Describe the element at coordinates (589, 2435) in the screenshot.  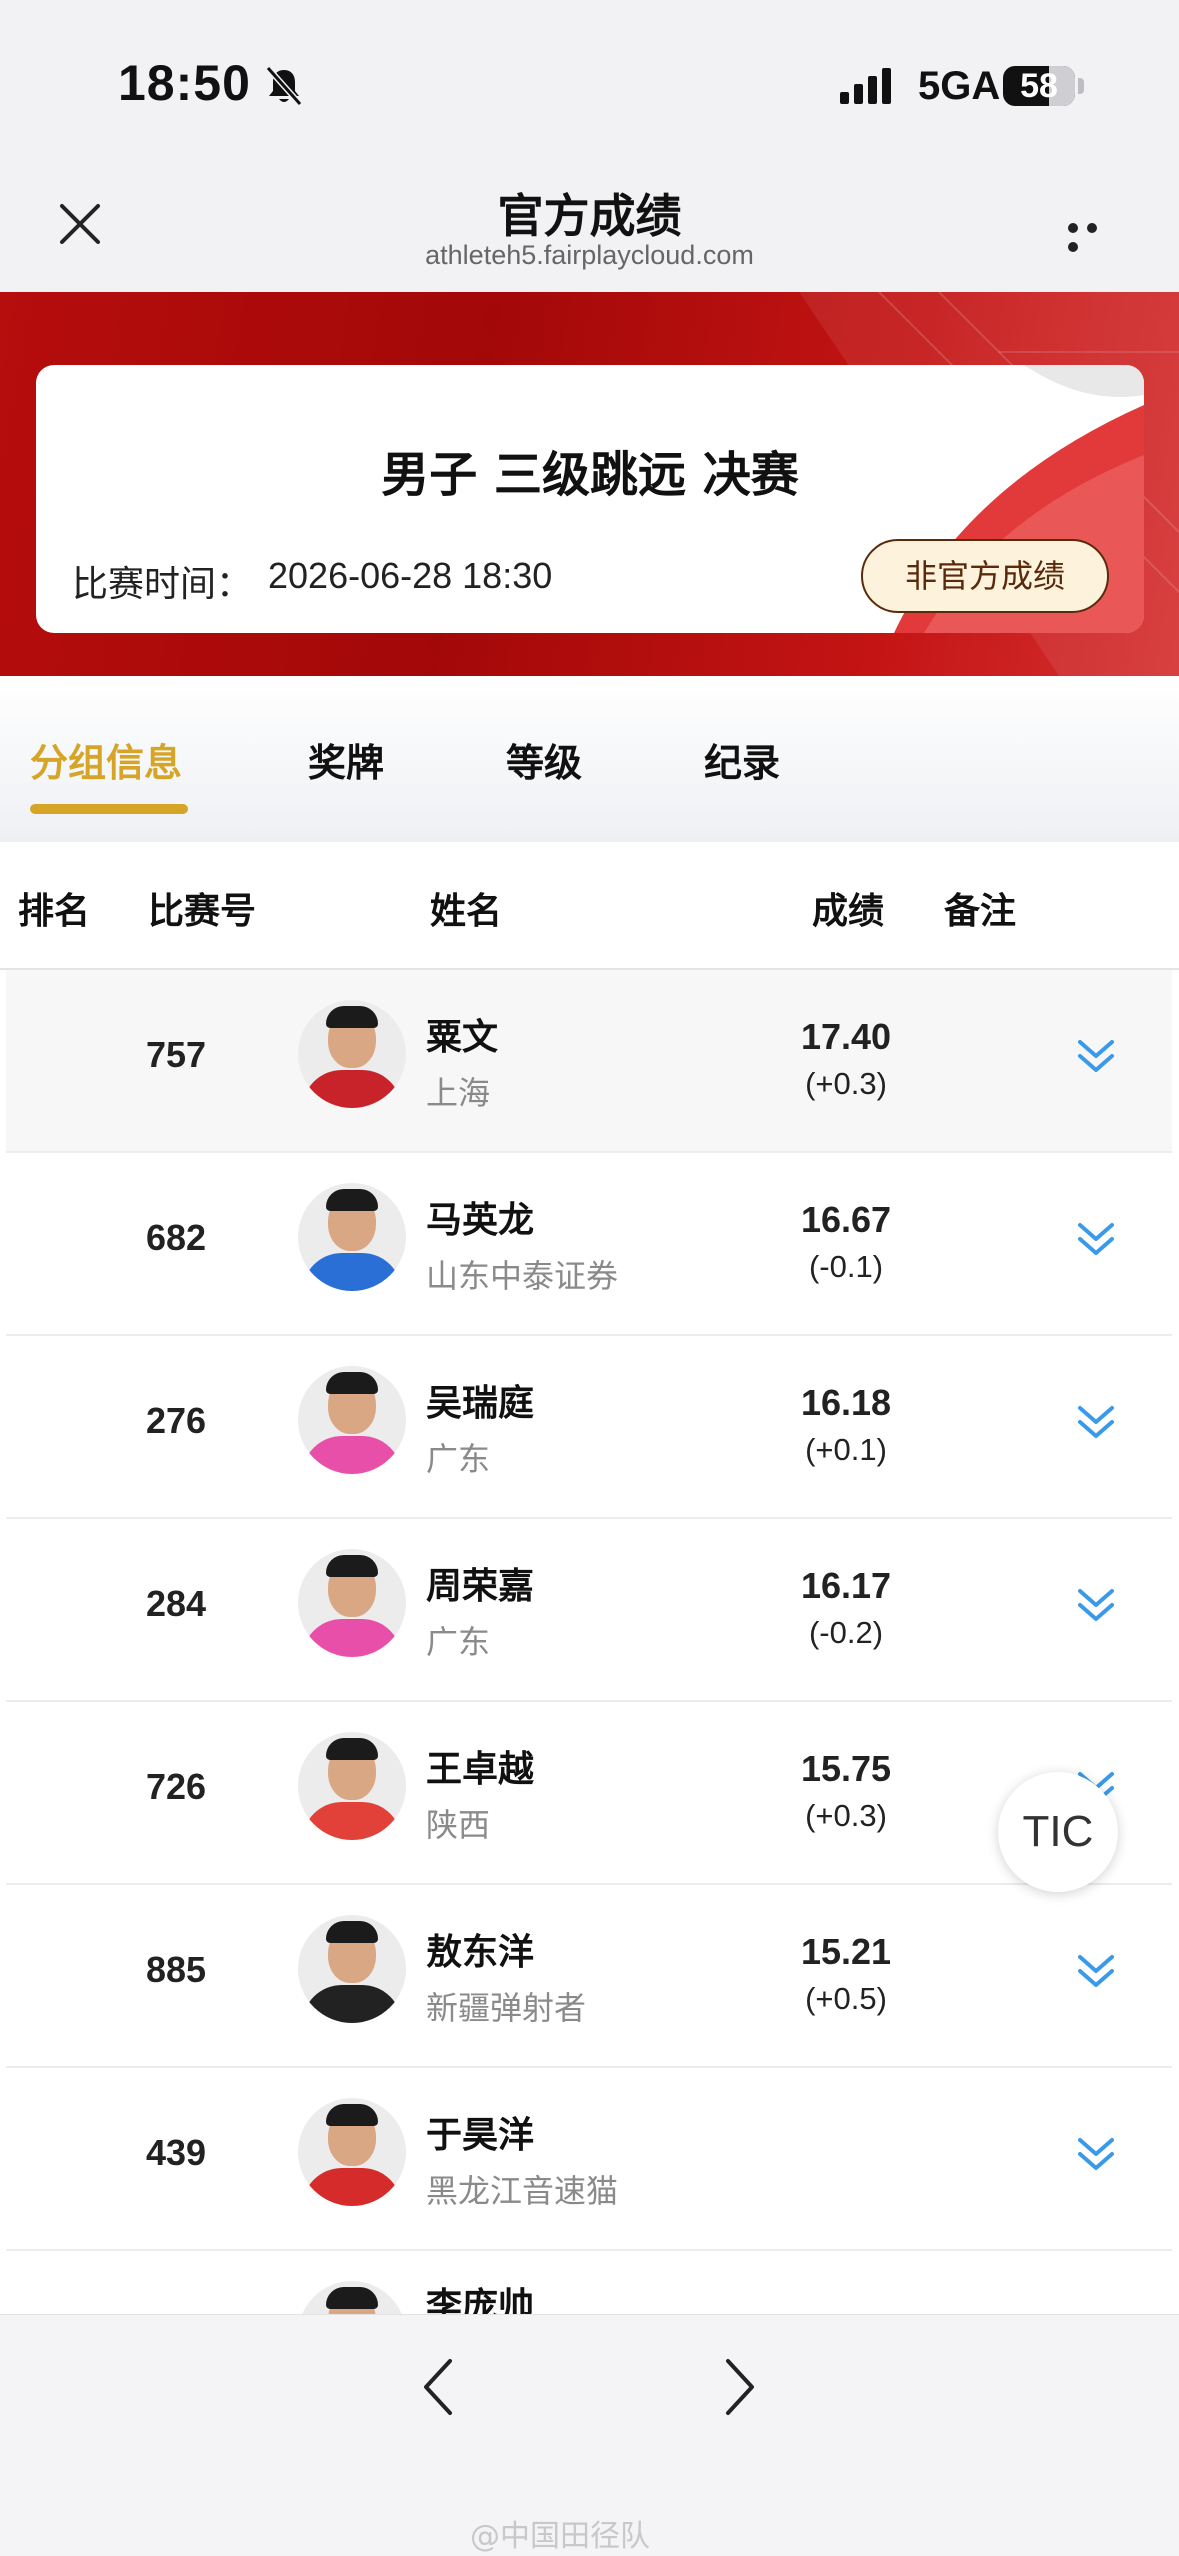
I see `bottom-toolbar: @中国田径队` at that location.